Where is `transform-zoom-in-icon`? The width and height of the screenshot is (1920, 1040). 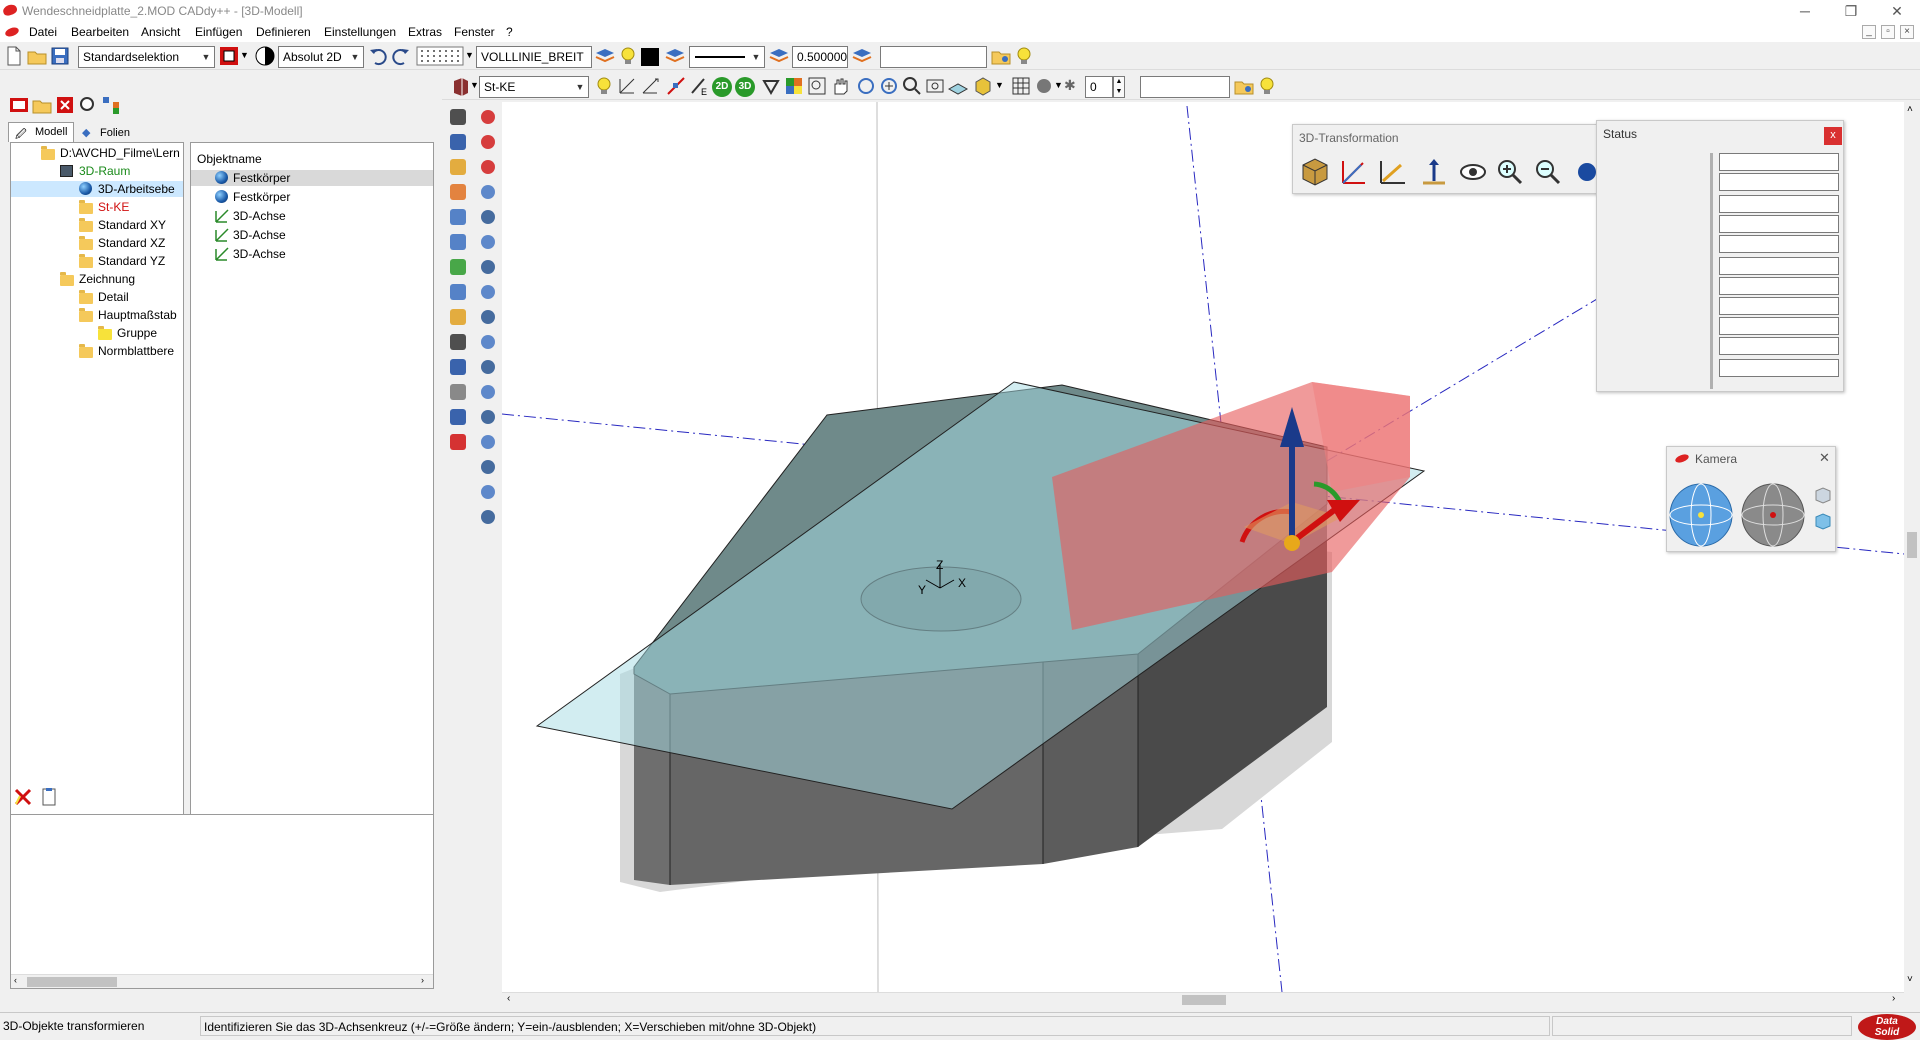 transform-zoom-in-icon is located at coordinates (1510, 172).